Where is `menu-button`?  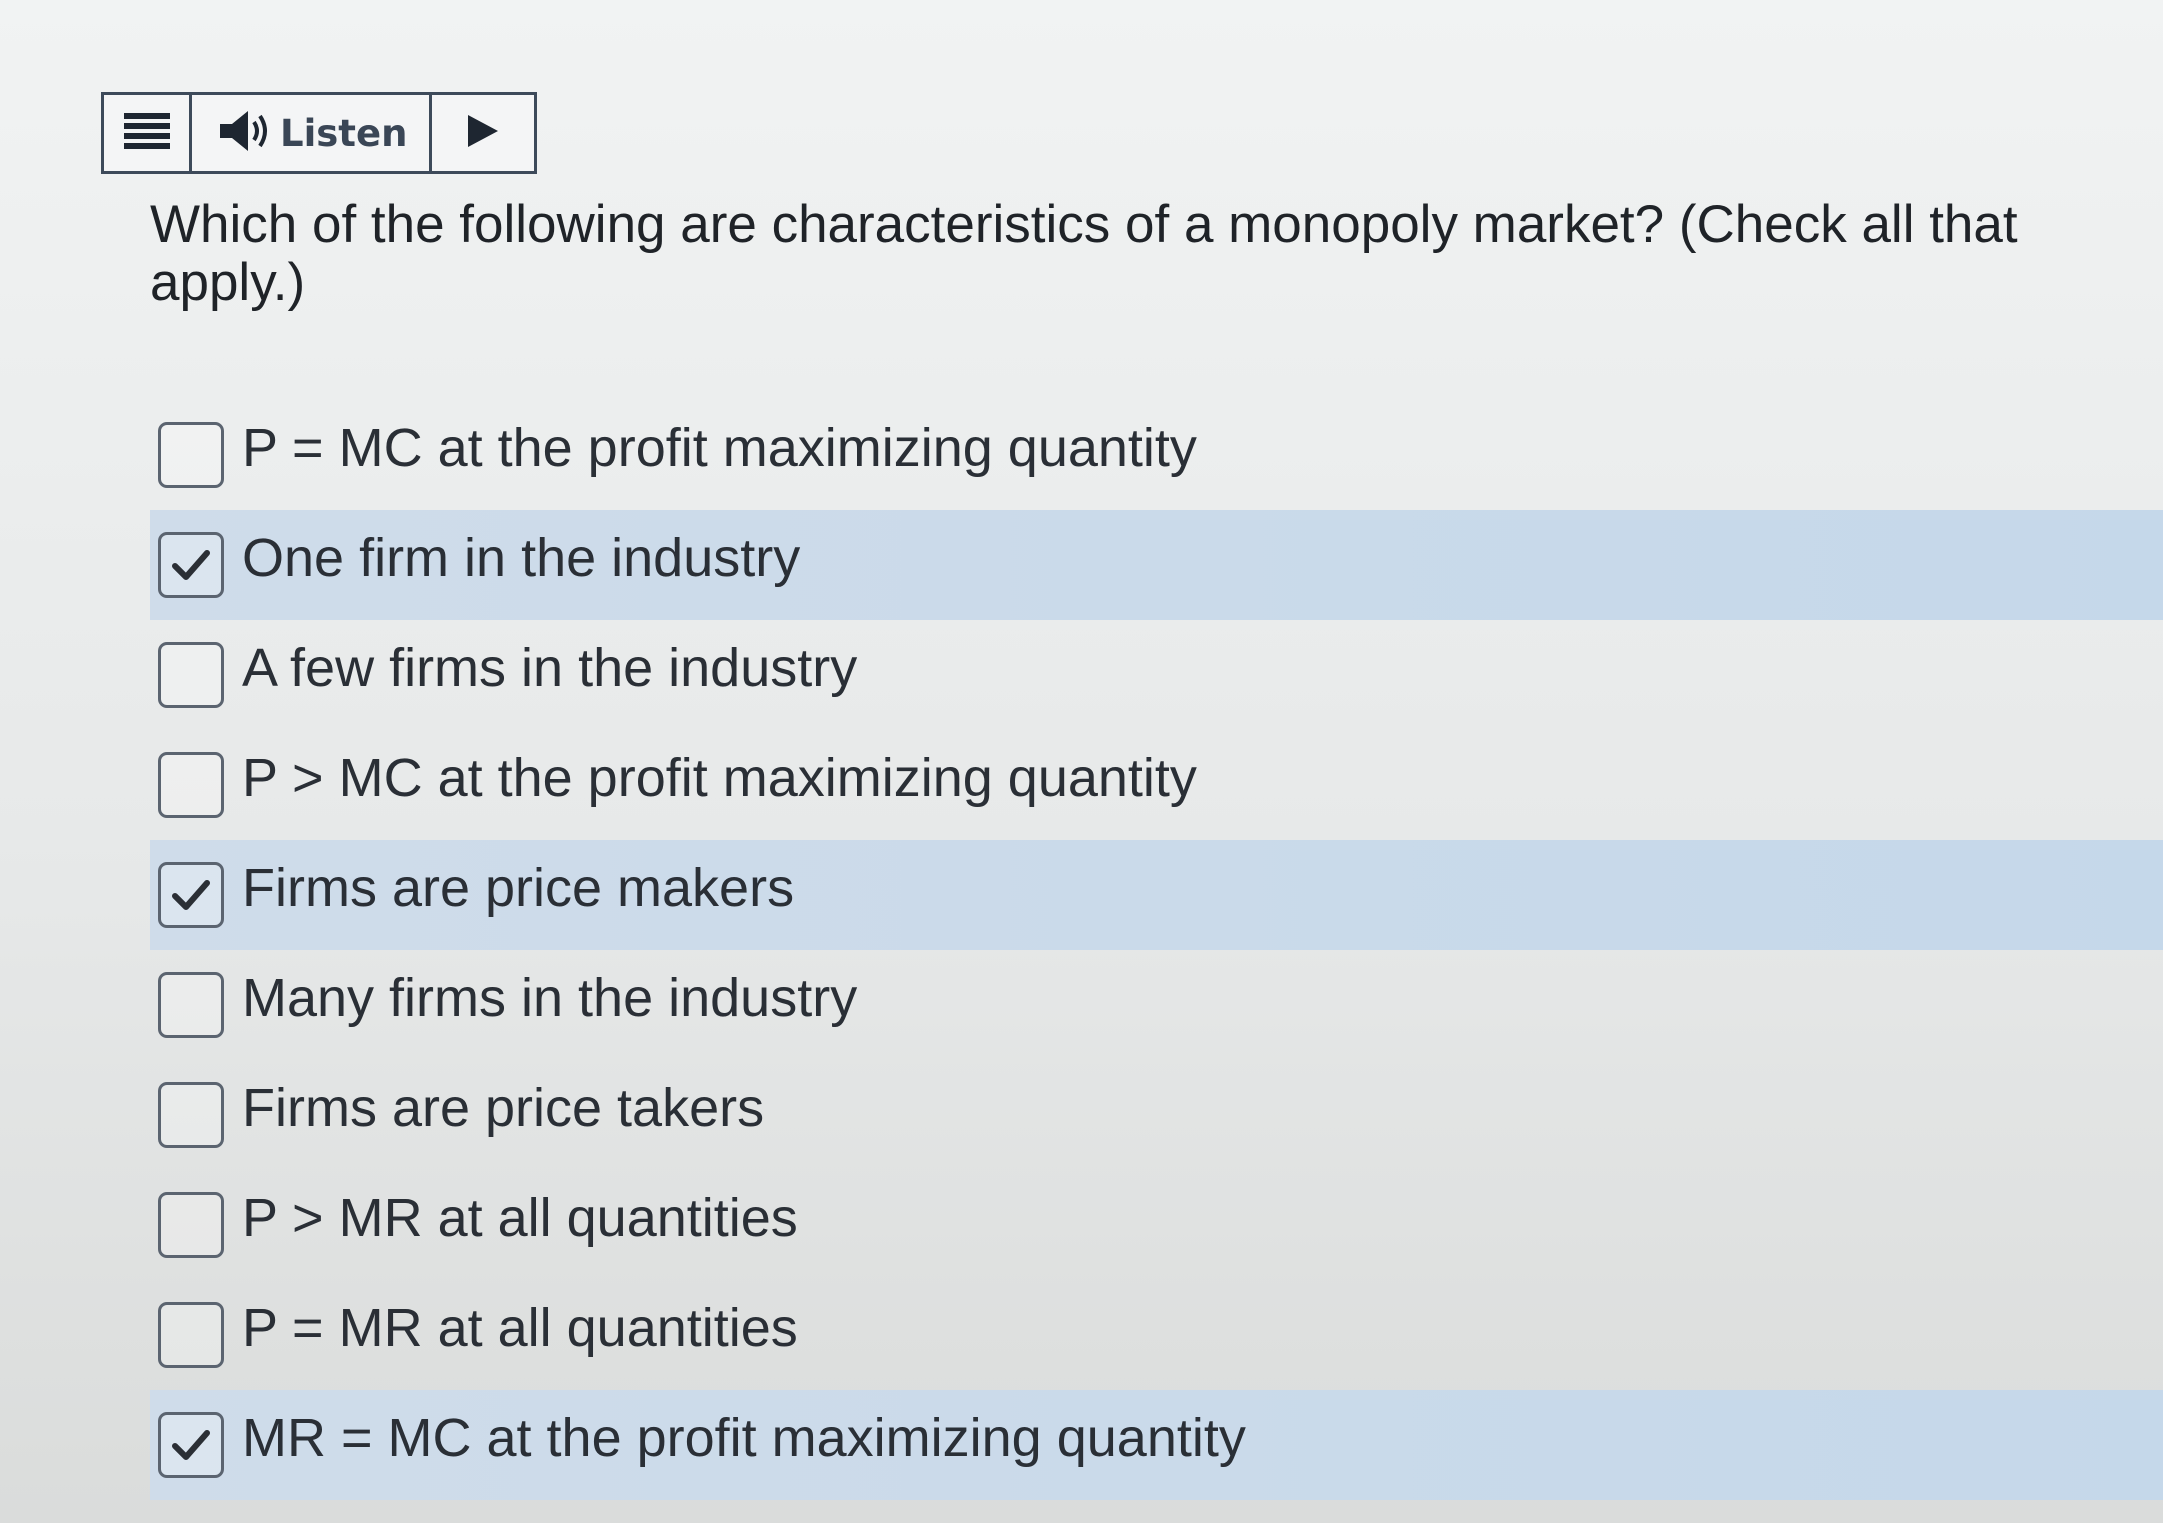 menu-button is located at coordinates (148, 133).